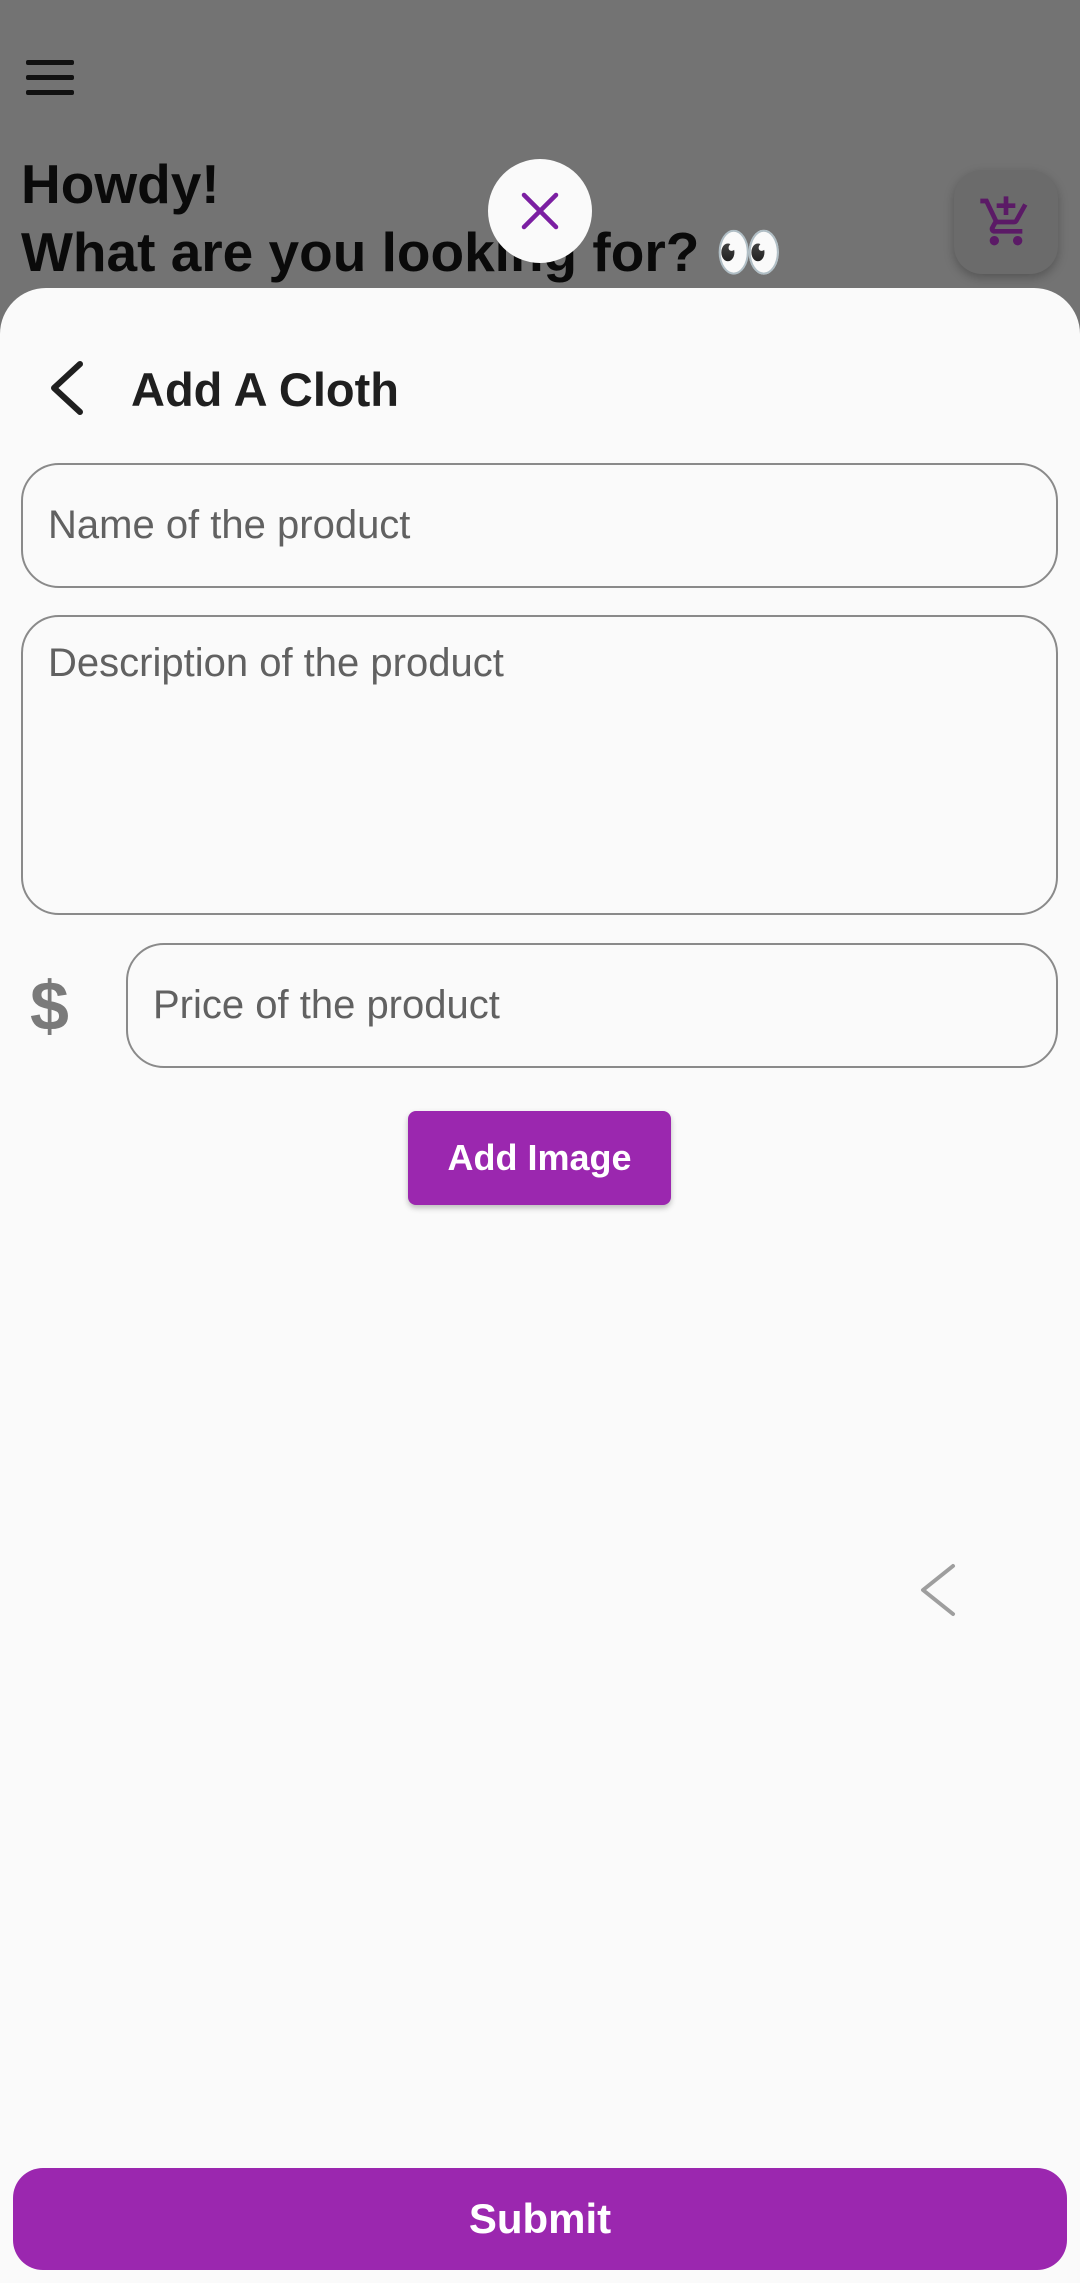 Image resolution: width=1080 pixels, height=2283 pixels. Describe the element at coordinates (402, 218) in the screenshot. I see `greeting: Howdy! What are you looking for? 👀` at that location.